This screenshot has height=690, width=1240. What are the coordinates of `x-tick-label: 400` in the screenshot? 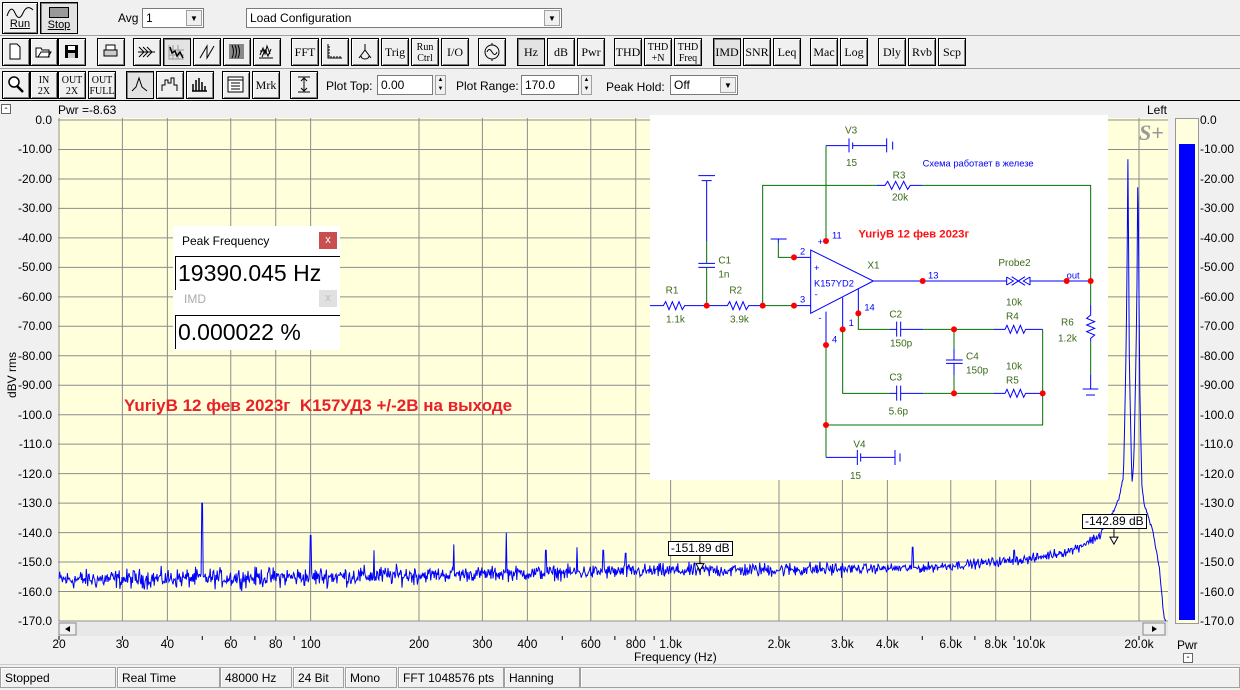 It's located at (527, 644).